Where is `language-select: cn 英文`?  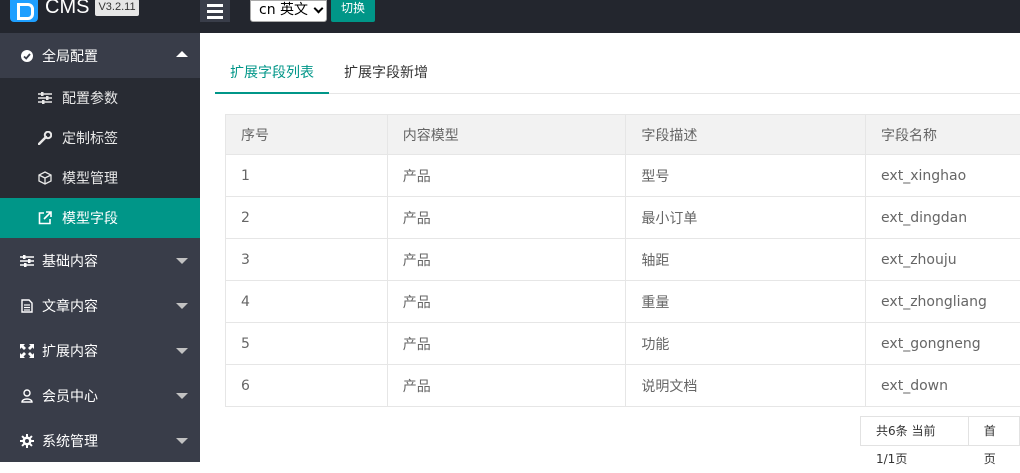 language-select: cn 英文 is located at coordinates (288, 11).